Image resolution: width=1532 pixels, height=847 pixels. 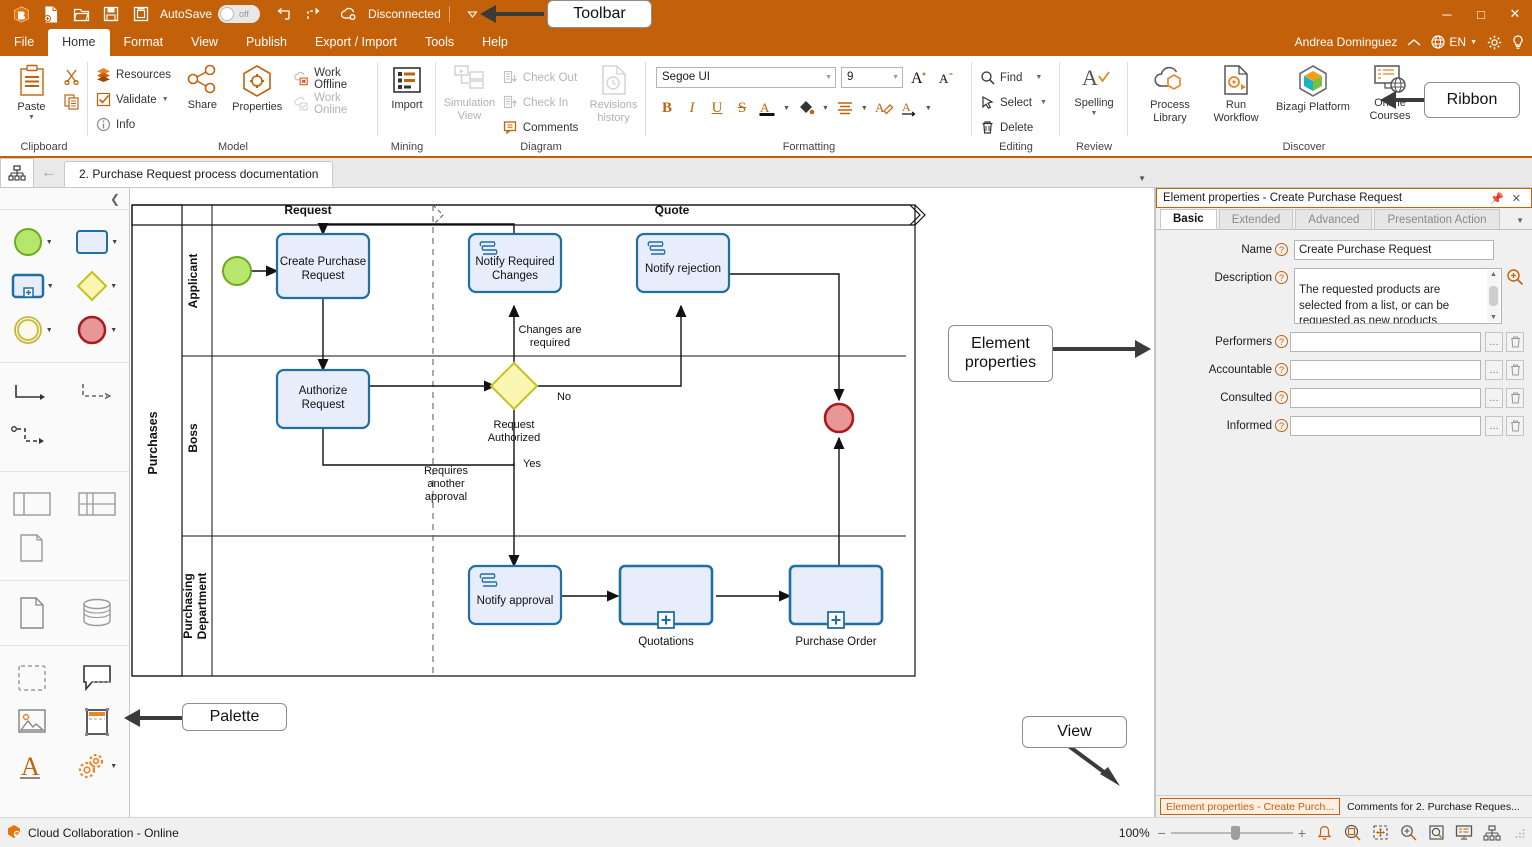 I want to click on menu-file: File, so click(x=24, y=42).